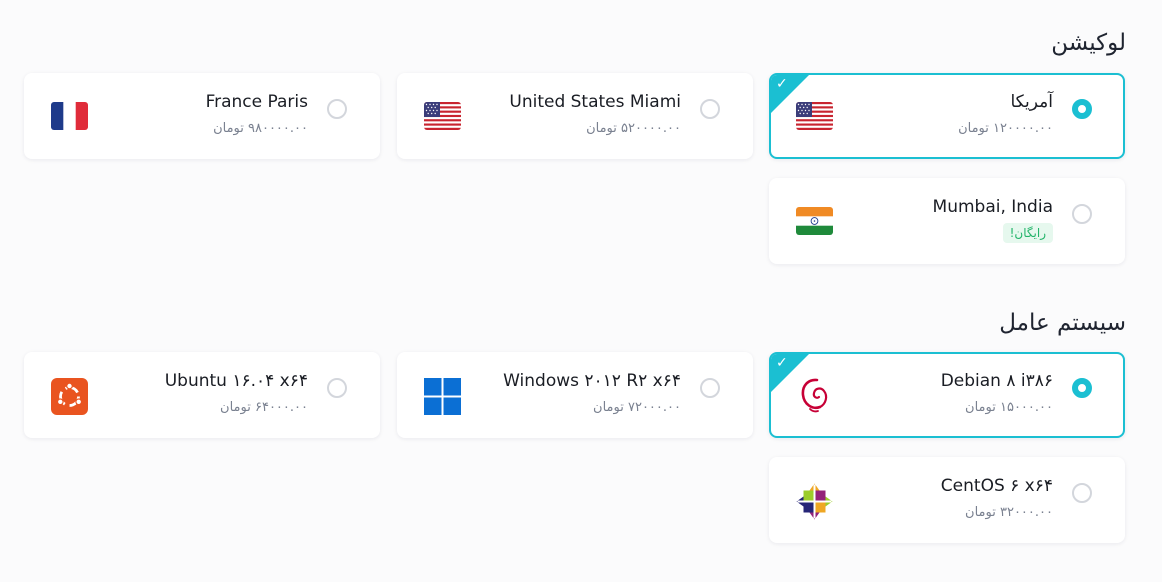 This screenshot has height=582, width=1162. Describe the element at coordinates (202, 395) in the screenshot. I see `os-option-ubuntu: Ubuntu ۱۶.۰۴ x۶۴ ۶۴۰۰۰.۰۰ تومان` at that location.